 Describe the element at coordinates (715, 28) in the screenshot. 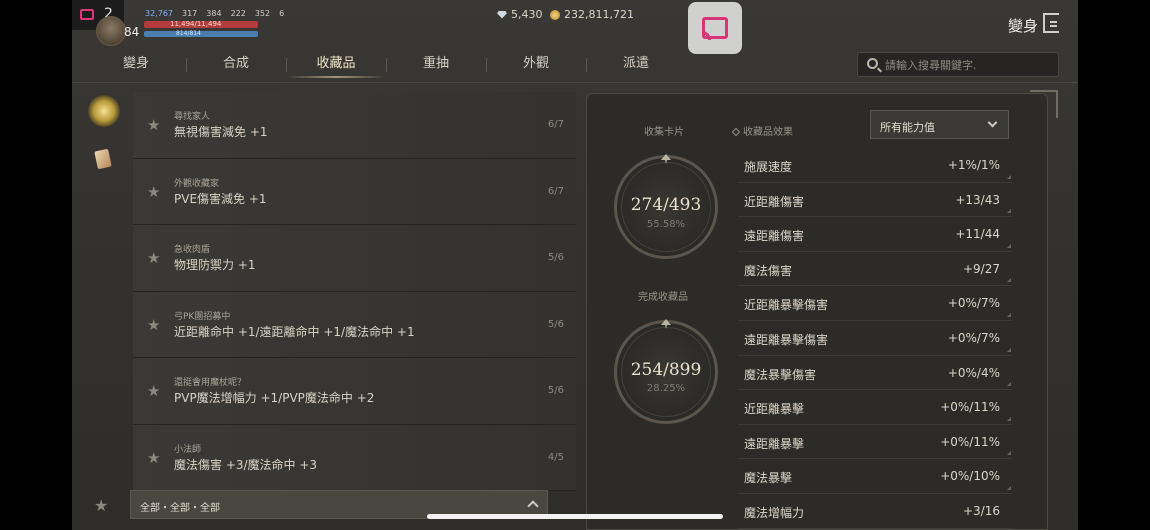

I see `screen-mirror-button` at that location.